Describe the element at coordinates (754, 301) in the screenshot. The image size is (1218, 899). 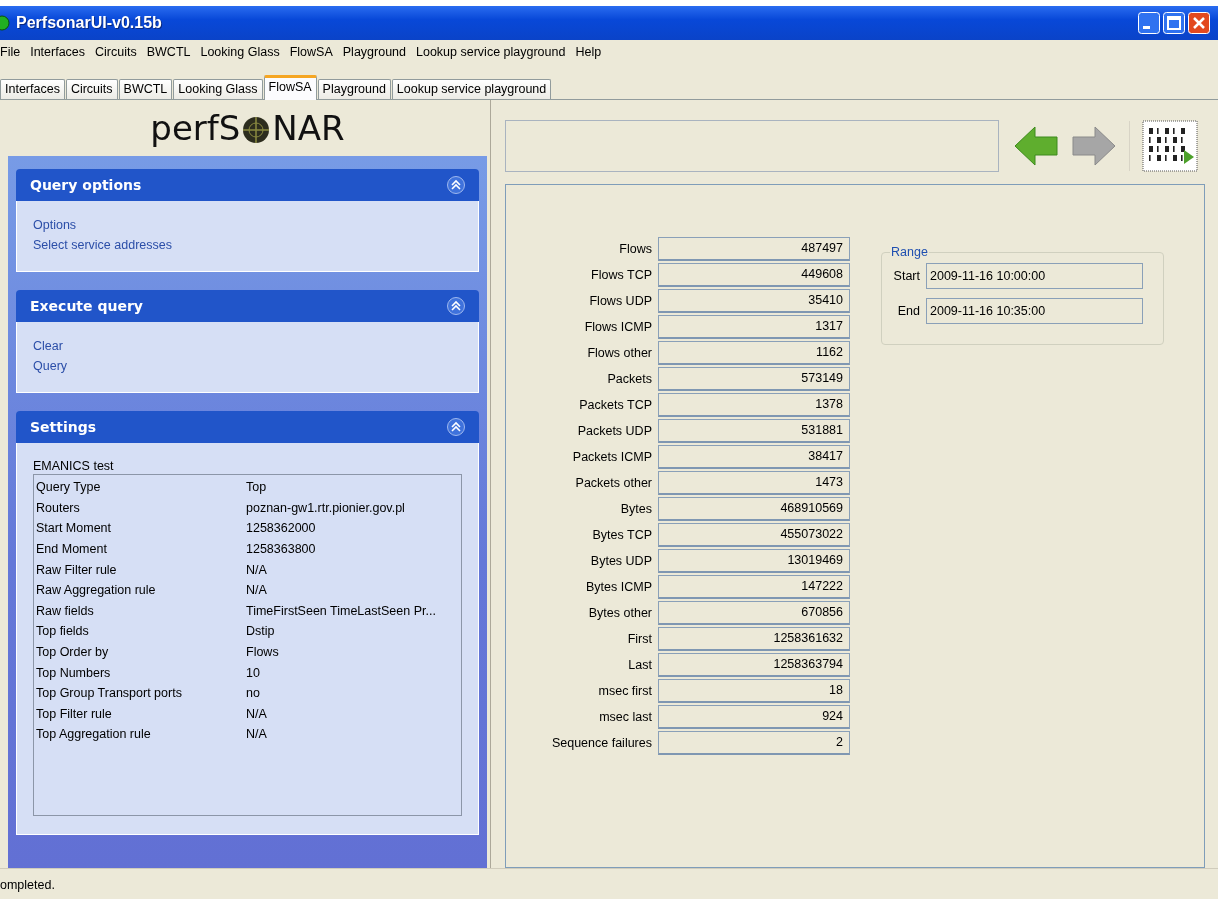
I see `stat-value-field: 35410` at that location.